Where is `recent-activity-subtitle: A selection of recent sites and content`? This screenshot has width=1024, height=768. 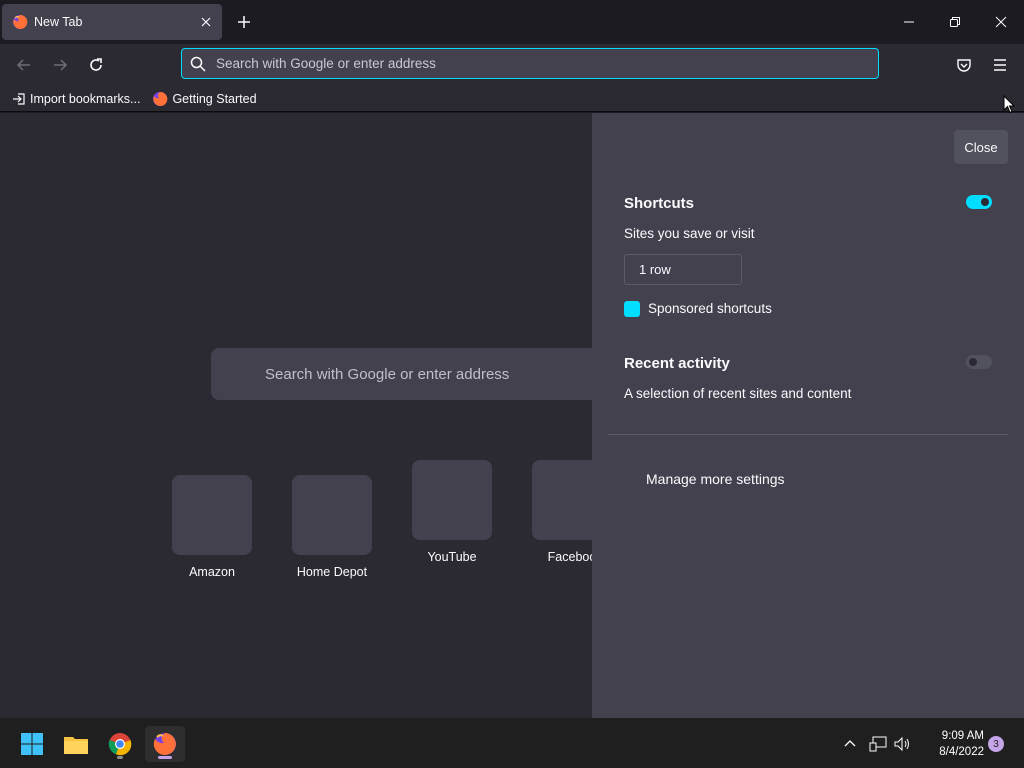
recent-activity-subtitle: A selection of recent sites and content is located at coordinates (738, 393).